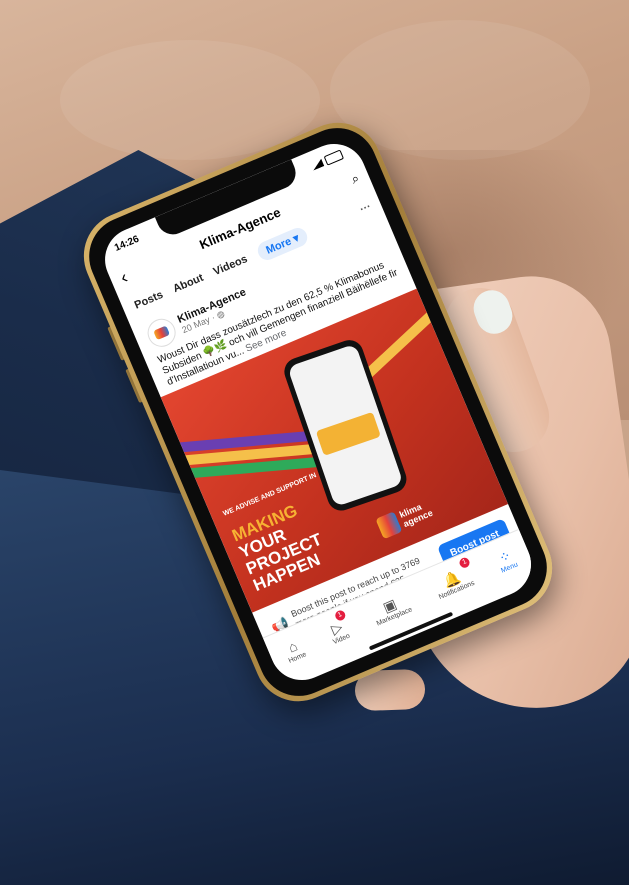 The image size is (629, 885). What do you see at coordinates (416, 514) in the screenshot?
I see `poster-logo-text: klima agence` at bounding box center [416, 514].